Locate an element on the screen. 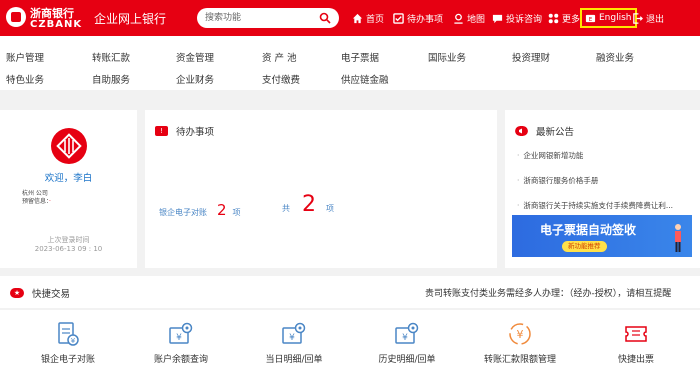 This screenshot has width=700, height=377. menu-e-bill: 电子票据 is located at coordinates (360, 57).